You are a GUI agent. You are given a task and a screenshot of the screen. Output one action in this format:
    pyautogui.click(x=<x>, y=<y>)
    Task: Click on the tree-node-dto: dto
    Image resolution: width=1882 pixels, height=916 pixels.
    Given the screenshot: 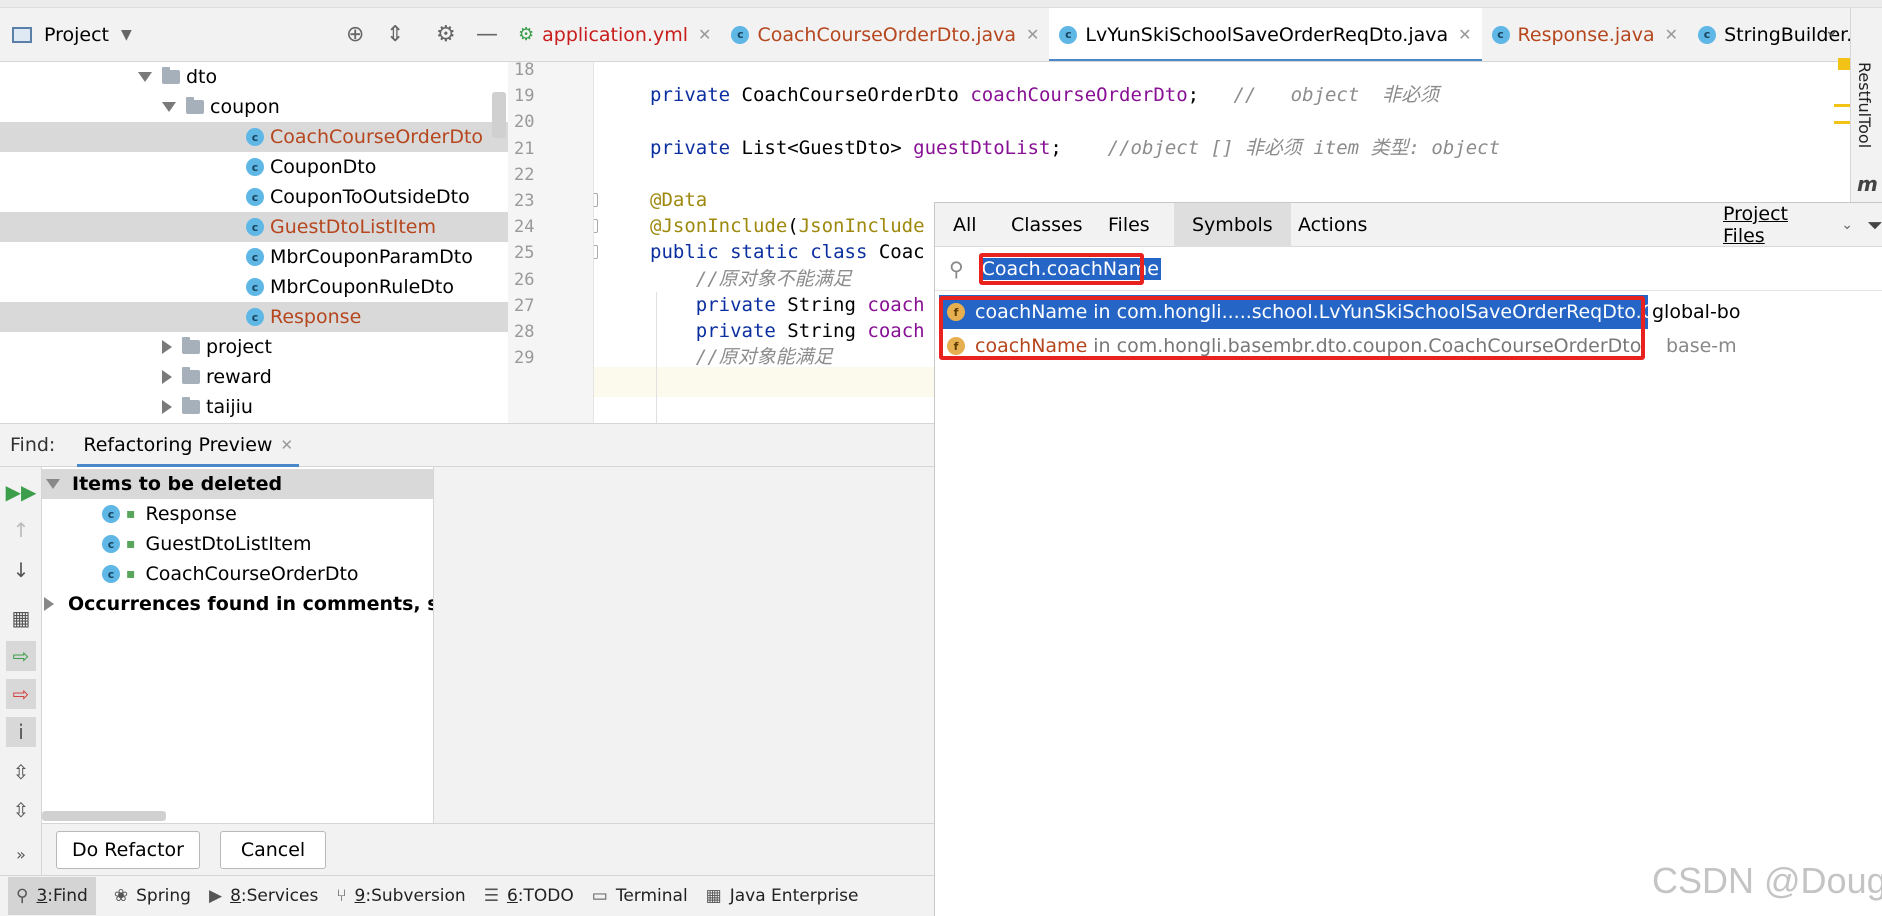 What is the action you would take?
    pyautogui.click(x=254, y=77)
    